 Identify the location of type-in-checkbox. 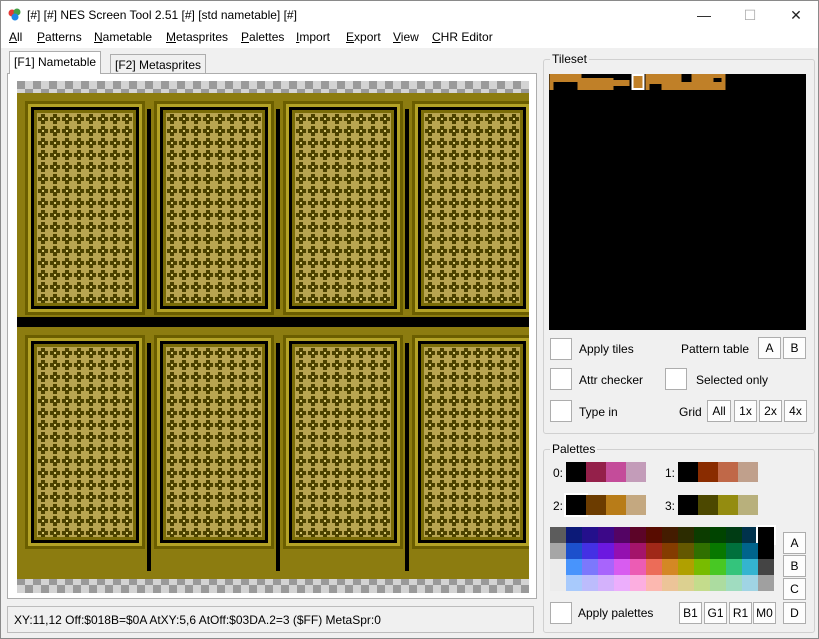
(561, 411).